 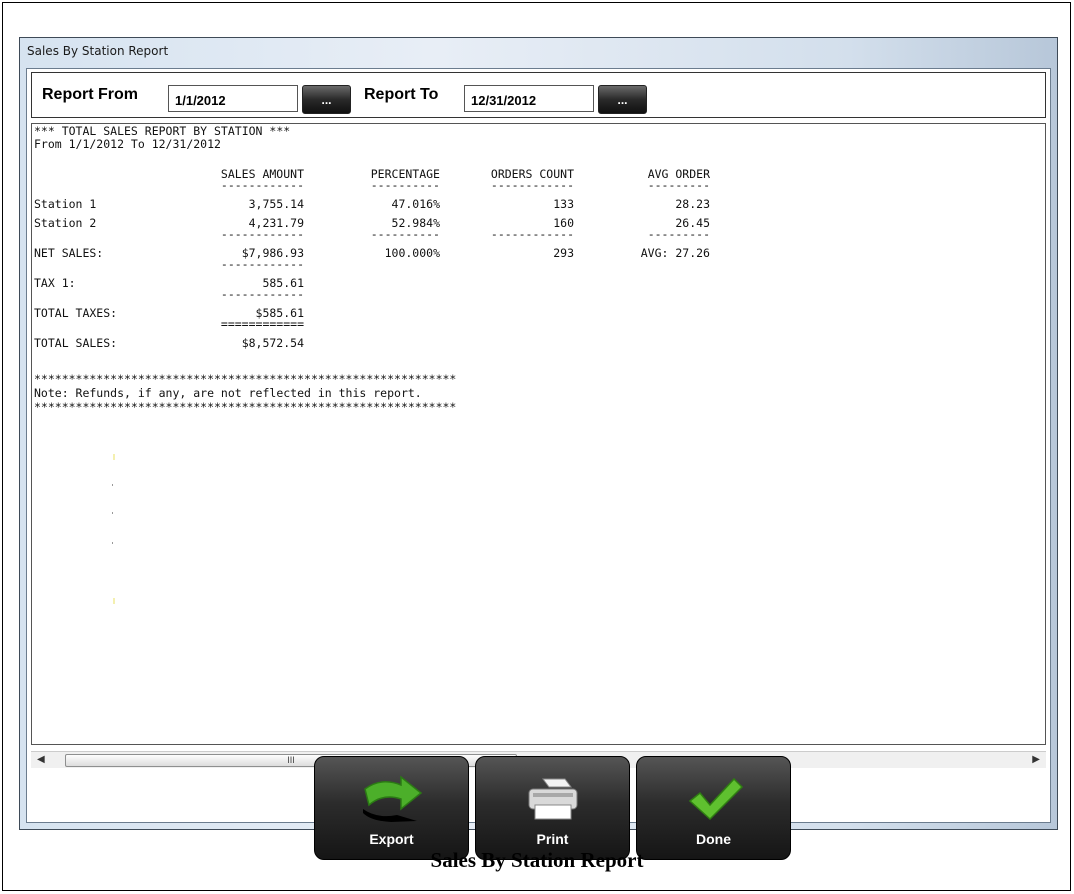 I want to click on export-arrow-icon, so click(x=392, y=798).